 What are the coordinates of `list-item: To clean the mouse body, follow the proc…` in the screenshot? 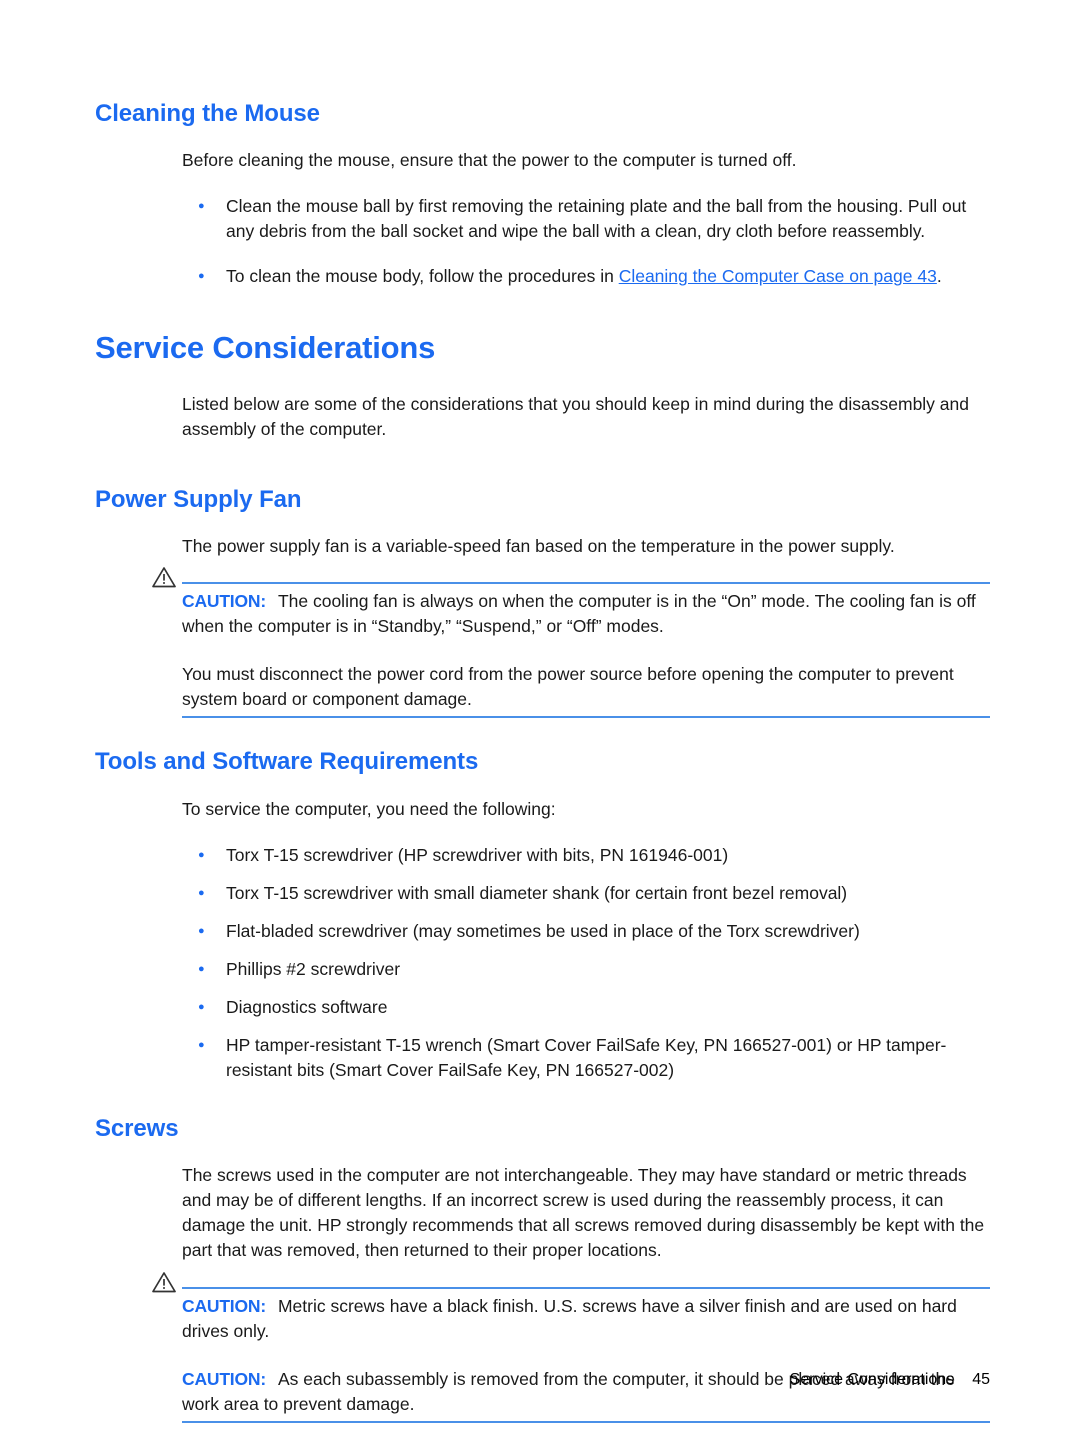 It's located at (586, 276).